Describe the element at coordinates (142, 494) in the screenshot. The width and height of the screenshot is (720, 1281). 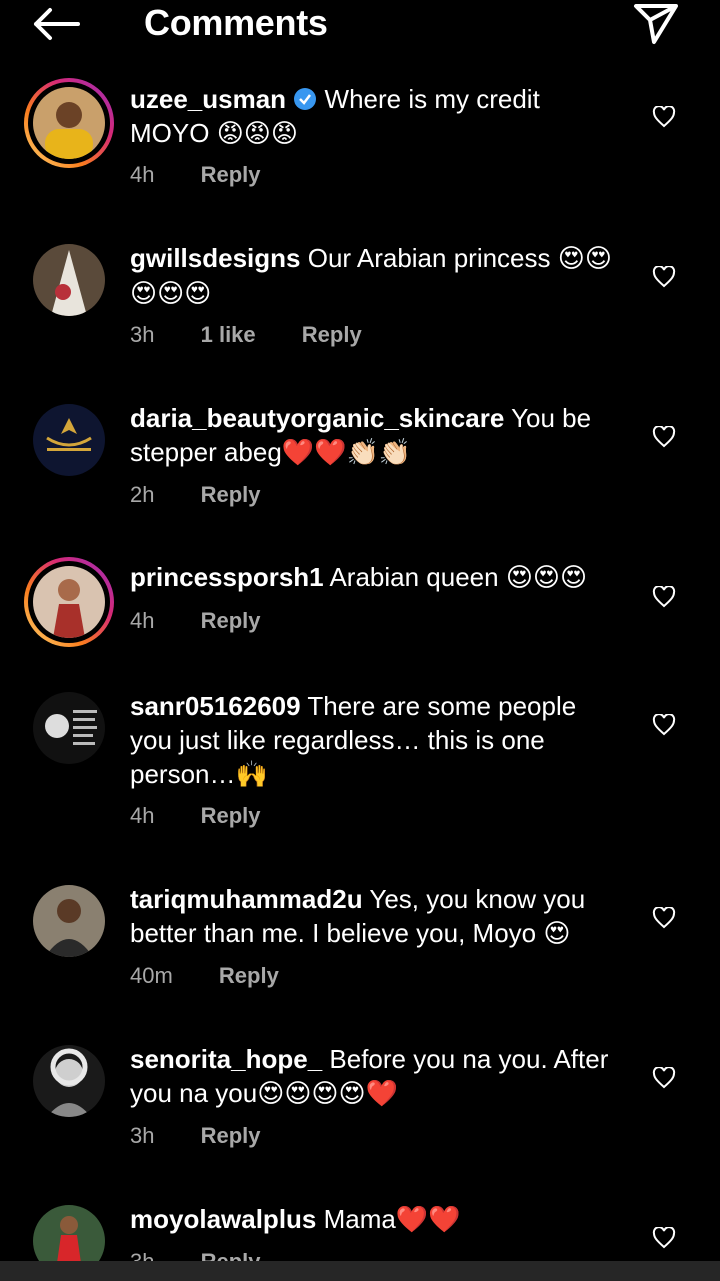
I see `comment-time: 2h` at that location.